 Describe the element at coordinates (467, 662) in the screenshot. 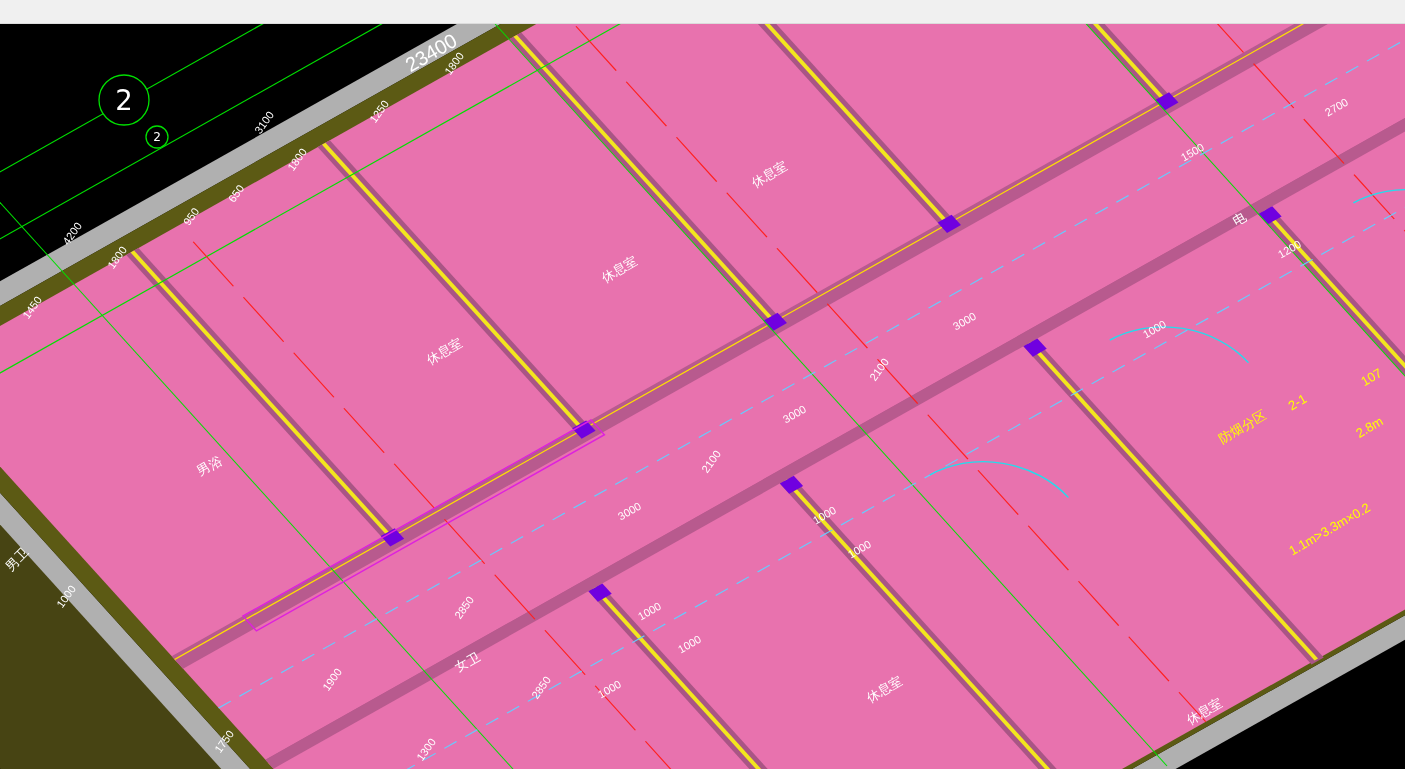

I see `room-label: 女卫` at that location.